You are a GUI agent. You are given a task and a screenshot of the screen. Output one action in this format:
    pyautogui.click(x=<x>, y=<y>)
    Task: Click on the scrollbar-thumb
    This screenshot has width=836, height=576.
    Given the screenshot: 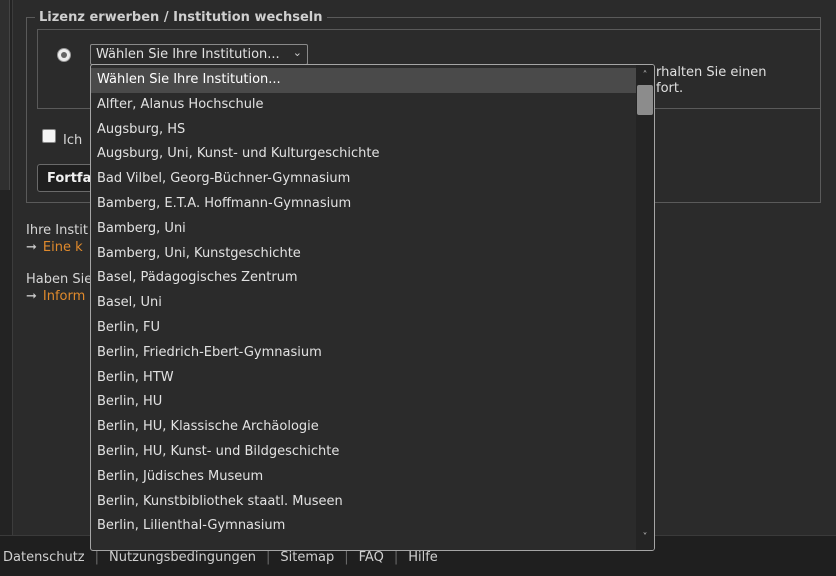 What is the action you would take?
    pyautogui.click(x=645, y=100)
    